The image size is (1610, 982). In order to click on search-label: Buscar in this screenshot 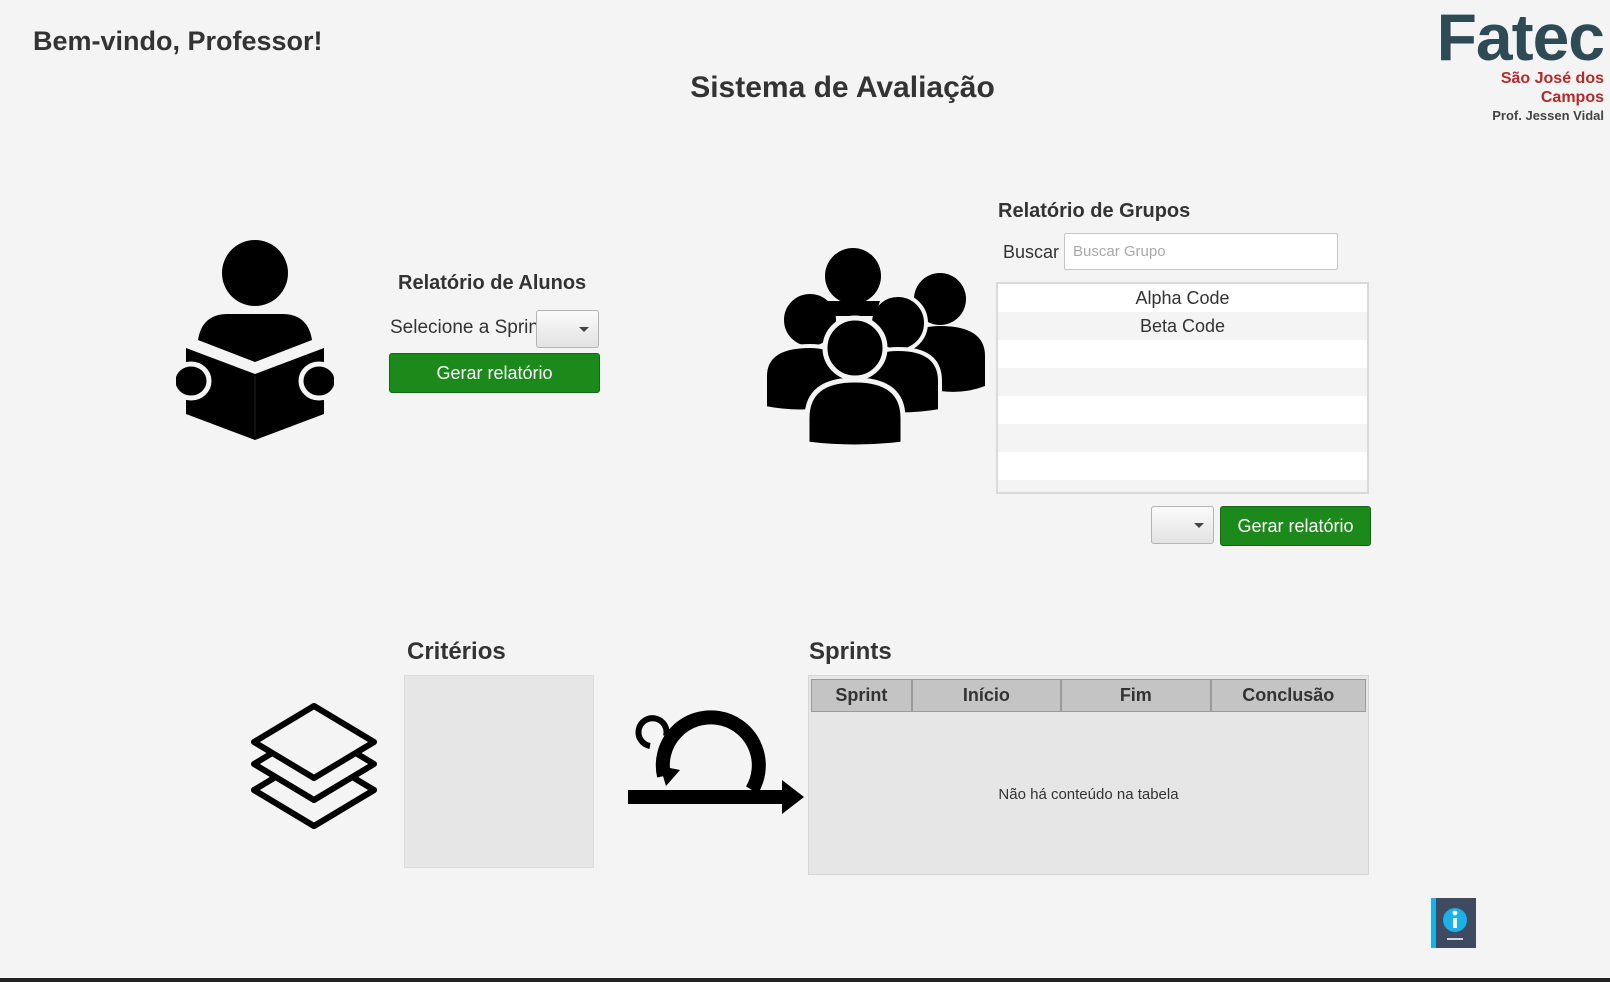, I will do `click(1031, 252)`.